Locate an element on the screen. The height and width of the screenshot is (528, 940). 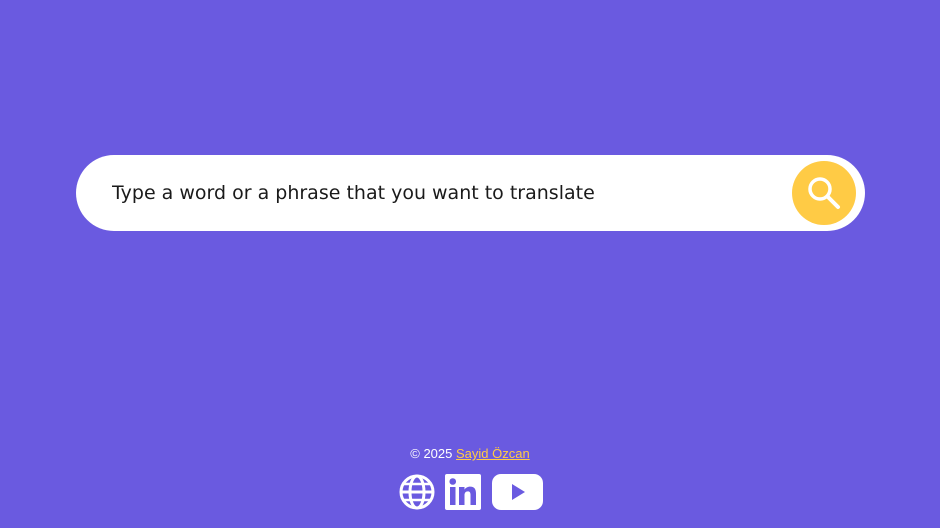
linkedin-link is located at coordinates (463, 494).